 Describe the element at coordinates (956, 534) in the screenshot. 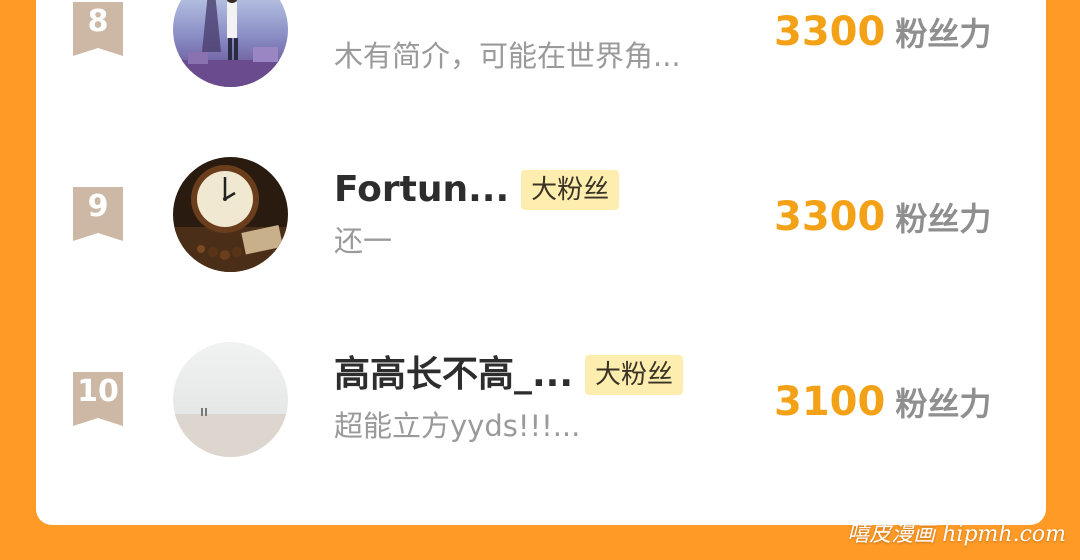

I see `site-watermark: 嘻皮漫画 hipmh.com` at that location.